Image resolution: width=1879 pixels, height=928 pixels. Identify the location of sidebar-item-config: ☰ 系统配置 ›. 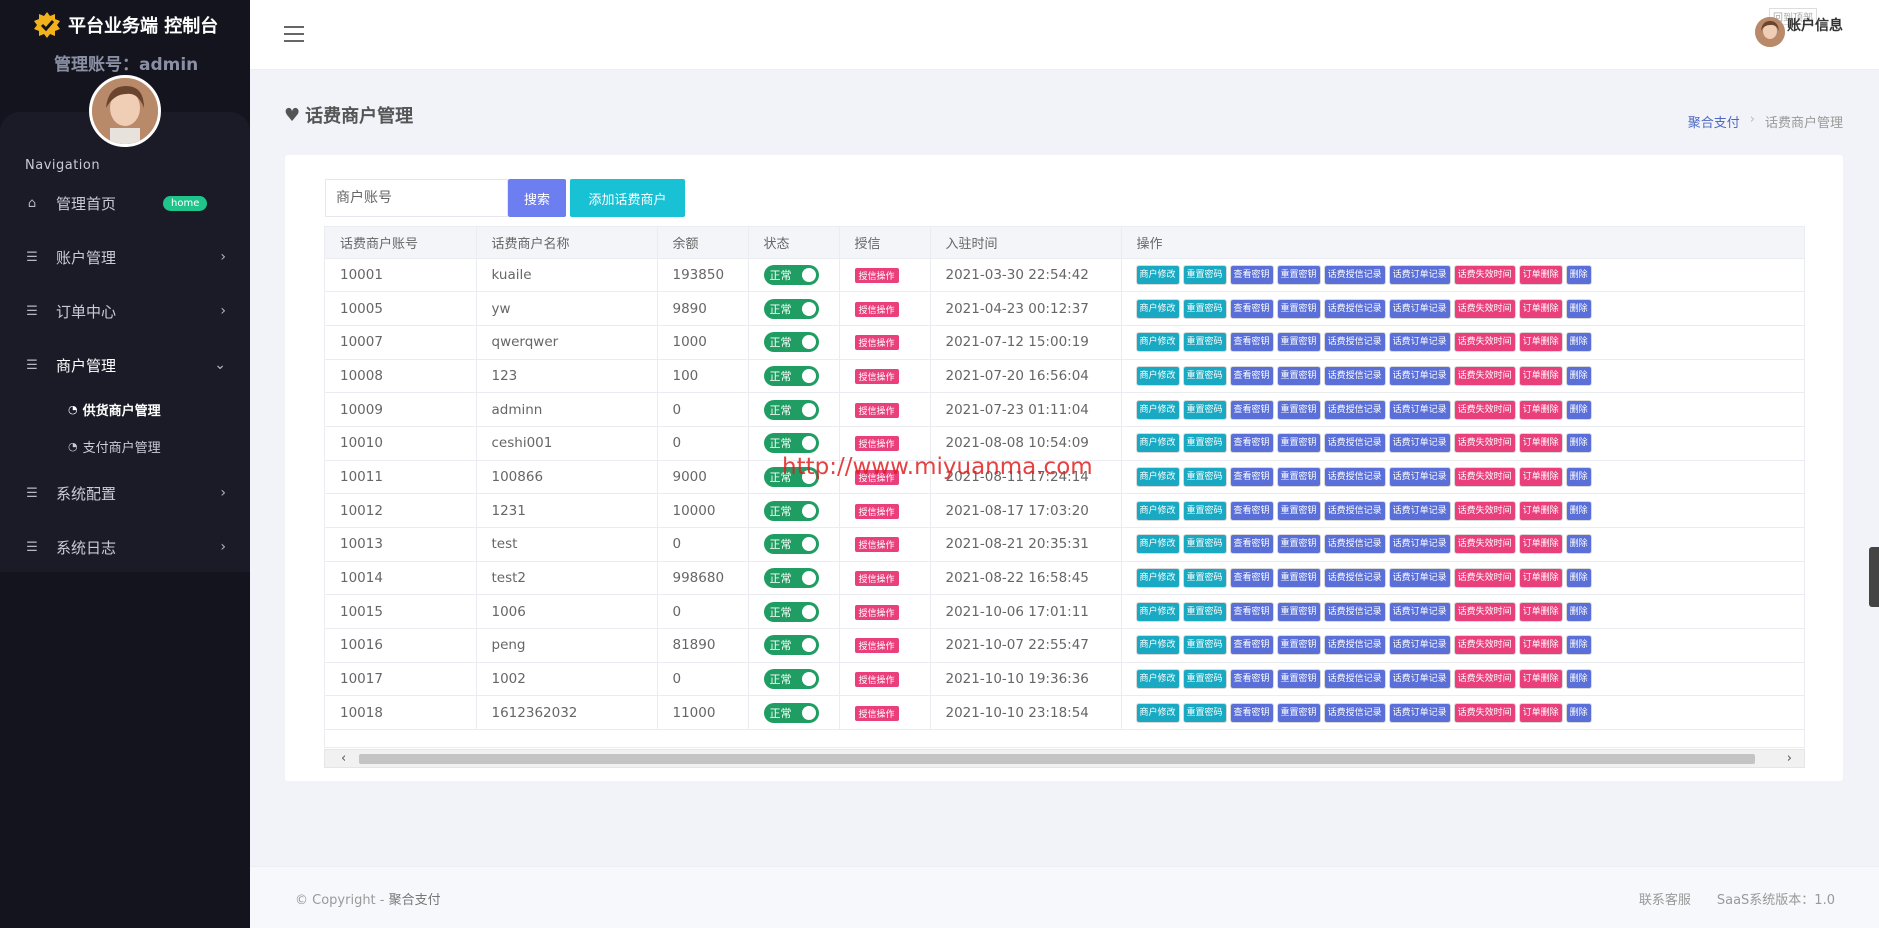
(125, 493).